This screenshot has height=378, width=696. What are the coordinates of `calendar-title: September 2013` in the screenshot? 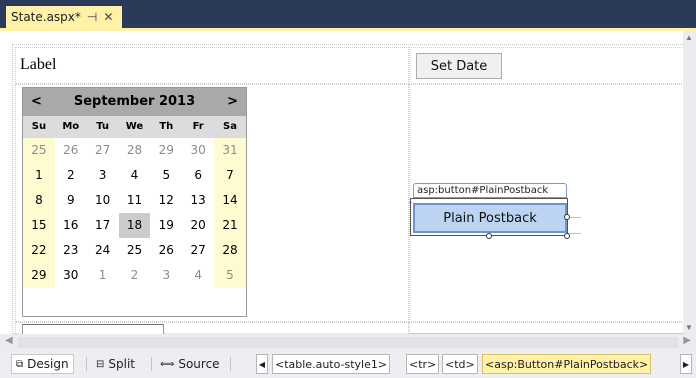 It's located at (134, 101).